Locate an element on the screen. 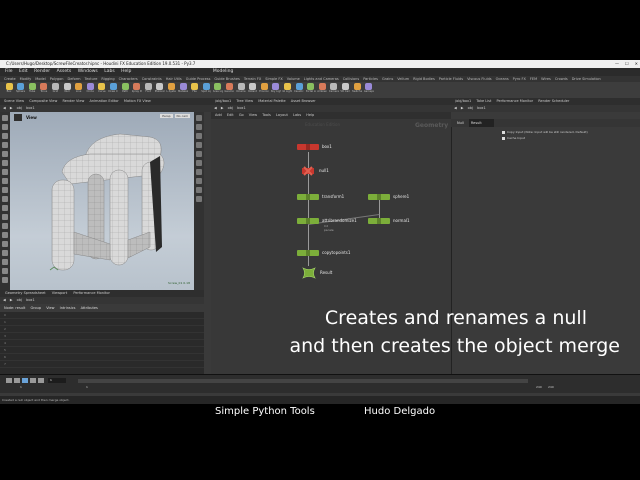 The height and width of the screenshot is (480, 640). template-icon is located at coordinates (199, 181).